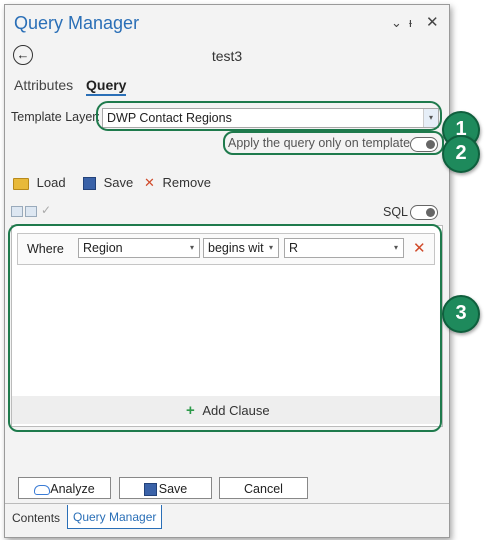 The image size is (487, 540). Describe the element at coordinates (55, 117) in the screenshot. I see `template-layer-label: Template Layer:` at that location.